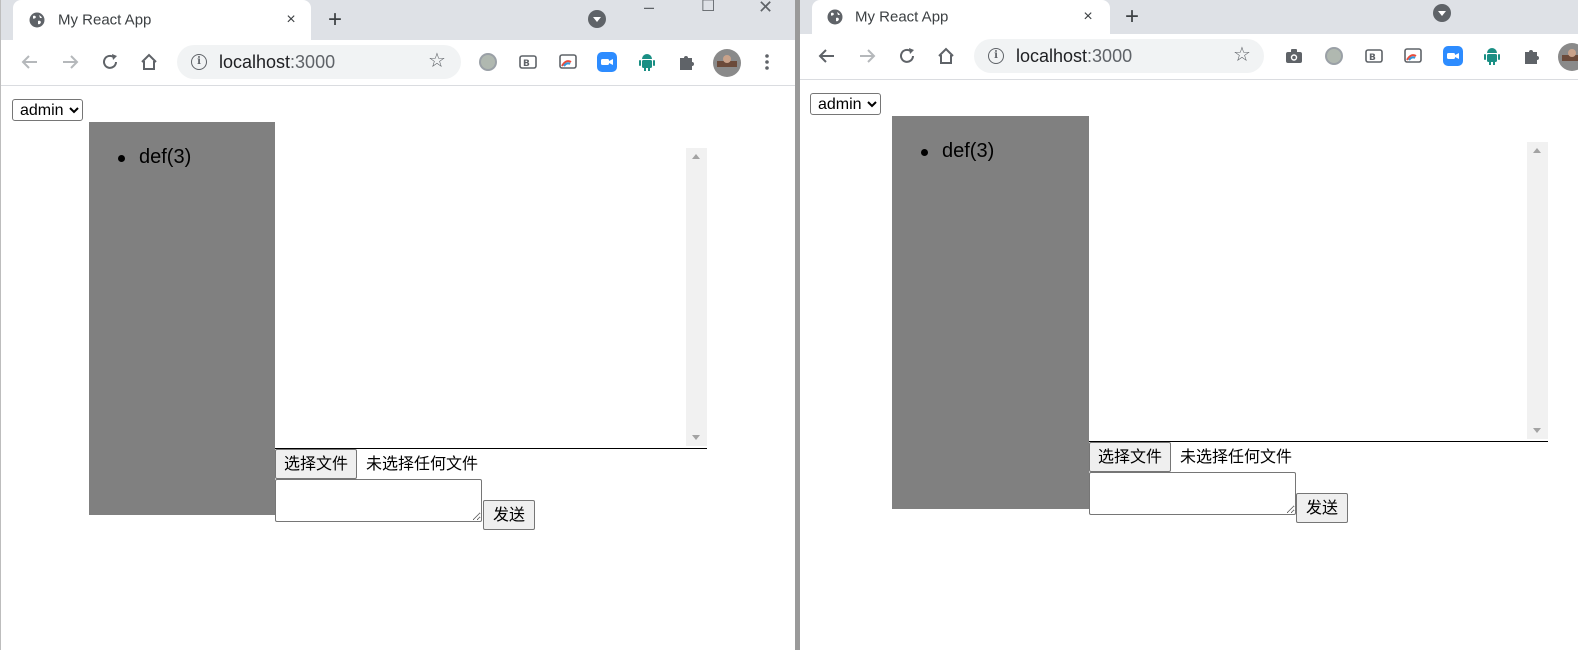  What do you see at coordinates (708, 7) in the screenshot?
I see `maximize-button: ☐` at bounding box center [708, 7].